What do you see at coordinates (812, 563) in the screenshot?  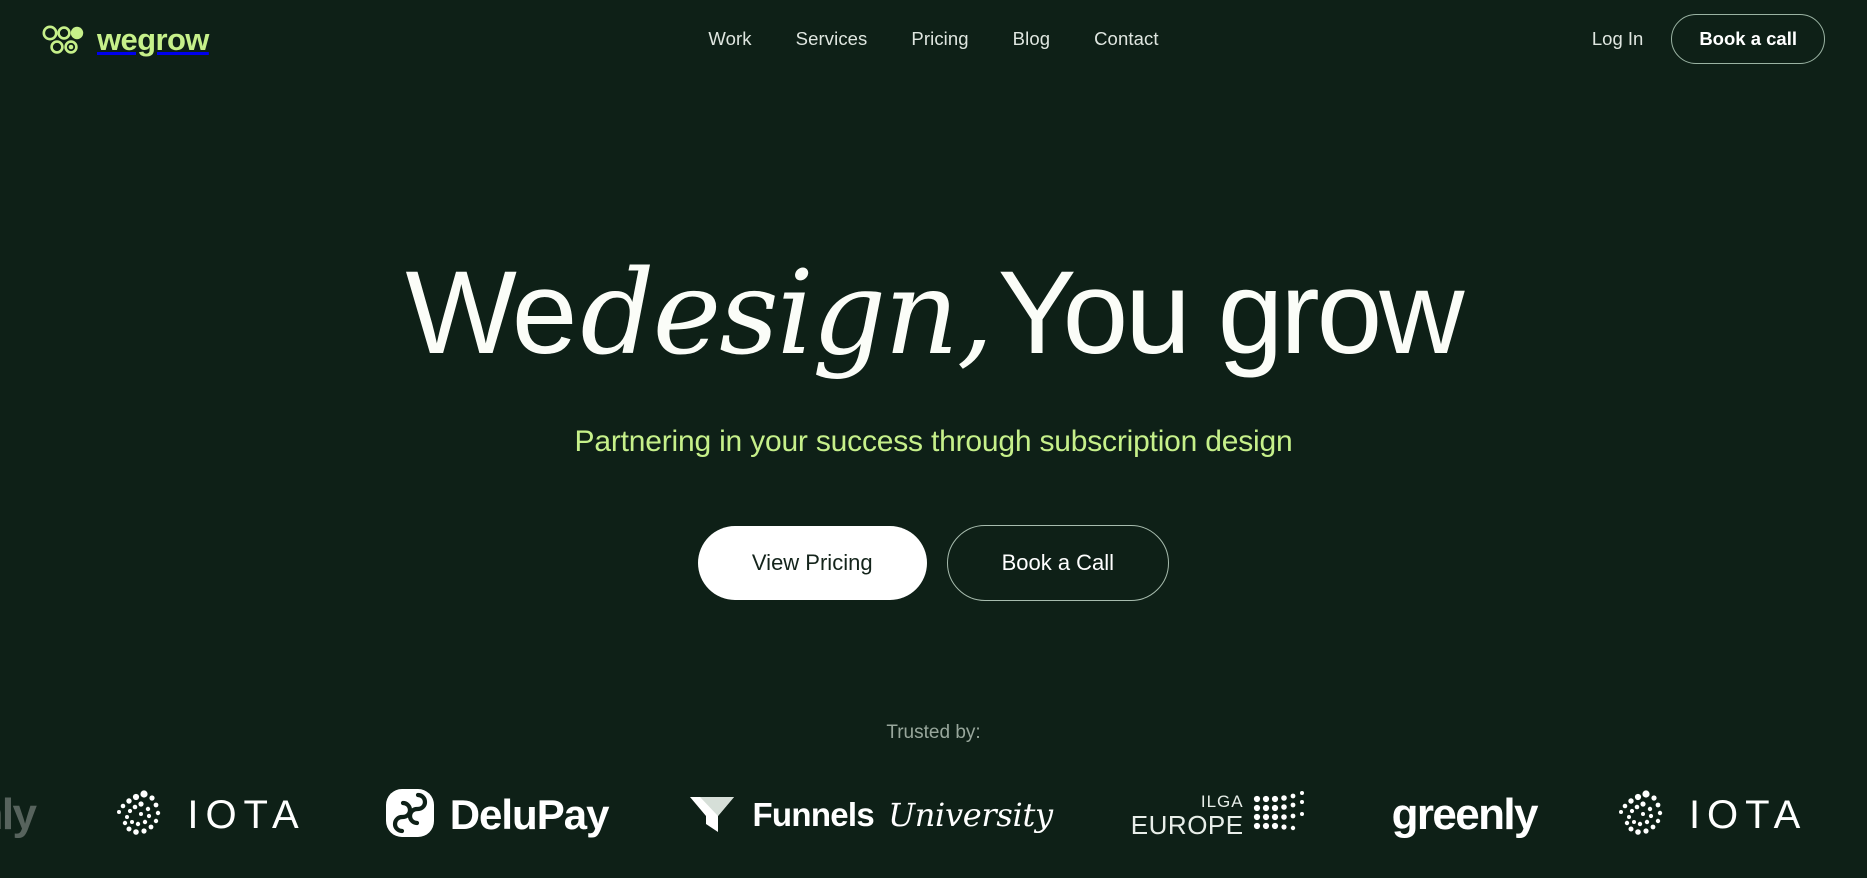 I see `view-pricing-button: View Pricing` at bounding box center [812, 563].